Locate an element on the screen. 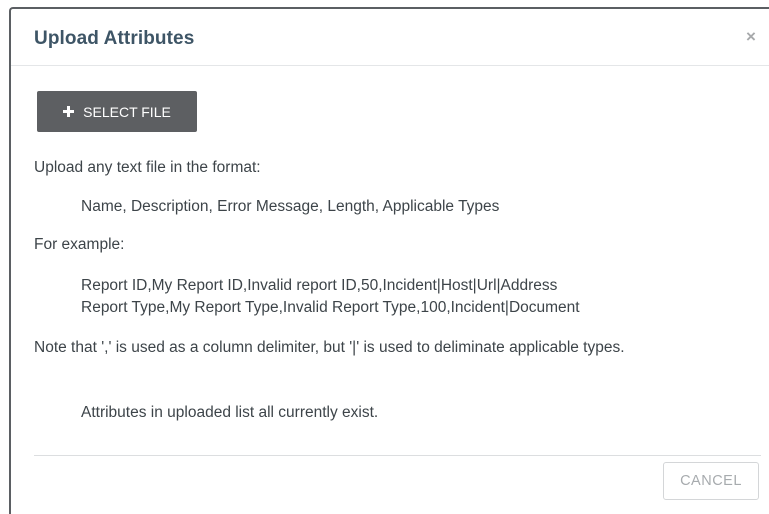 The height and width of the screenshot is (514, 769). plus-icon is located at coordinates (69, 111).